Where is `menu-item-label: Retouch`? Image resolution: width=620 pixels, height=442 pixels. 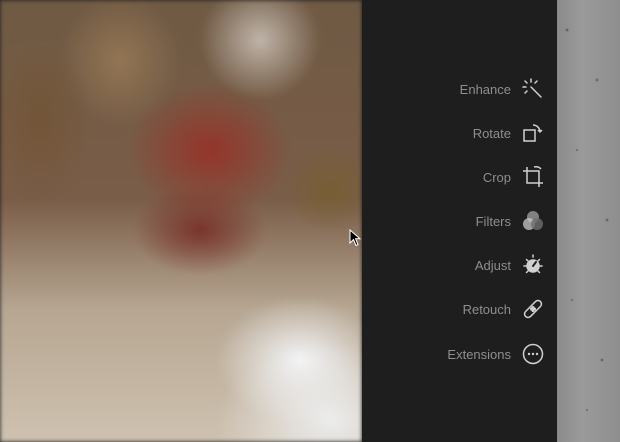
menu-item-label: Retouch is located at coordinates (486, 309).